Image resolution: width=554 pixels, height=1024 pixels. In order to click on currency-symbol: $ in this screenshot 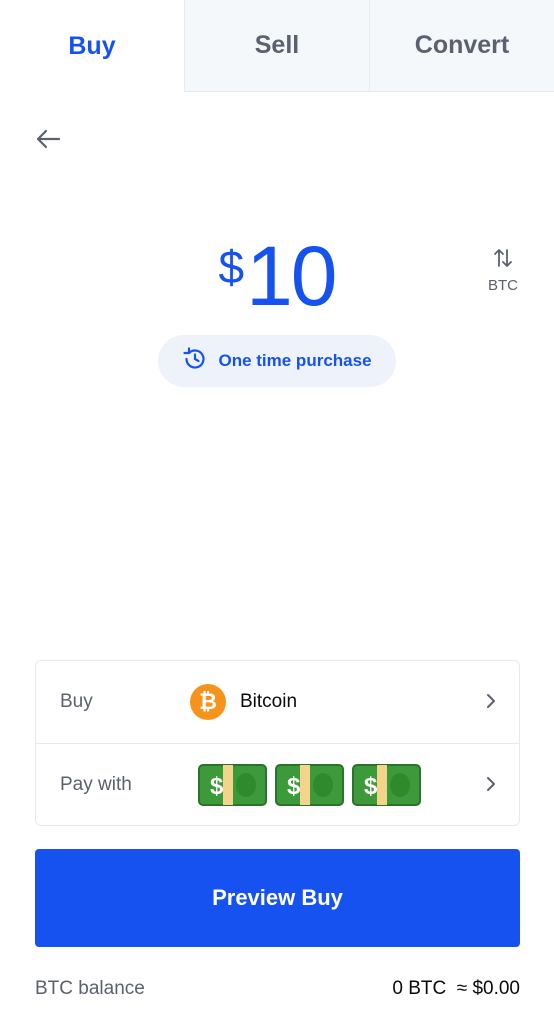, I will do `click(231, 267)`.